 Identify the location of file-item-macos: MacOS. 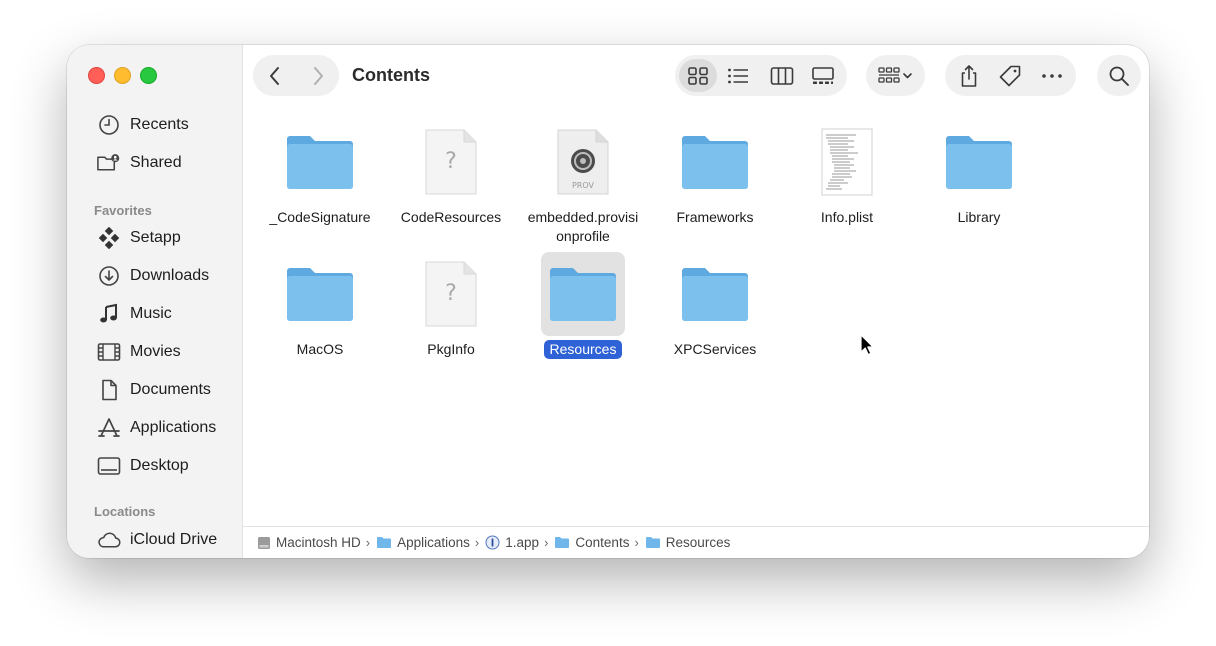
(320, 305).